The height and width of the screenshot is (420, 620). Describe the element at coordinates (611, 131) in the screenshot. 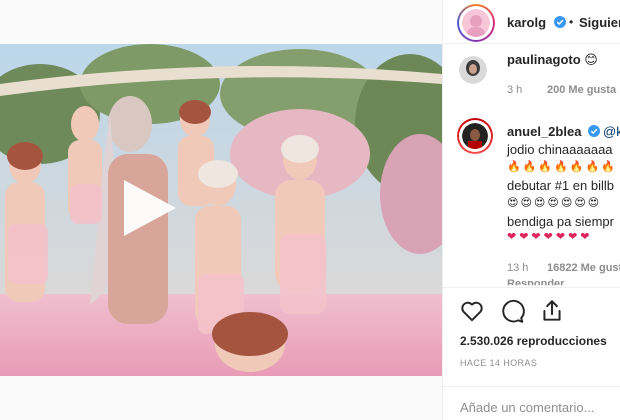

I see `mention-link: @k` at that location.